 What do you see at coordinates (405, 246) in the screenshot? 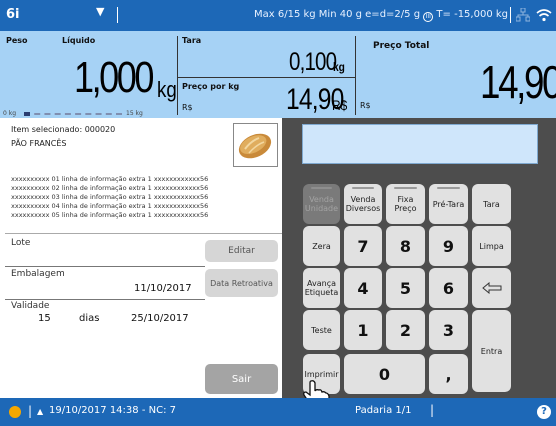
I see `key-8: 8` at bounding box center [405, 246].